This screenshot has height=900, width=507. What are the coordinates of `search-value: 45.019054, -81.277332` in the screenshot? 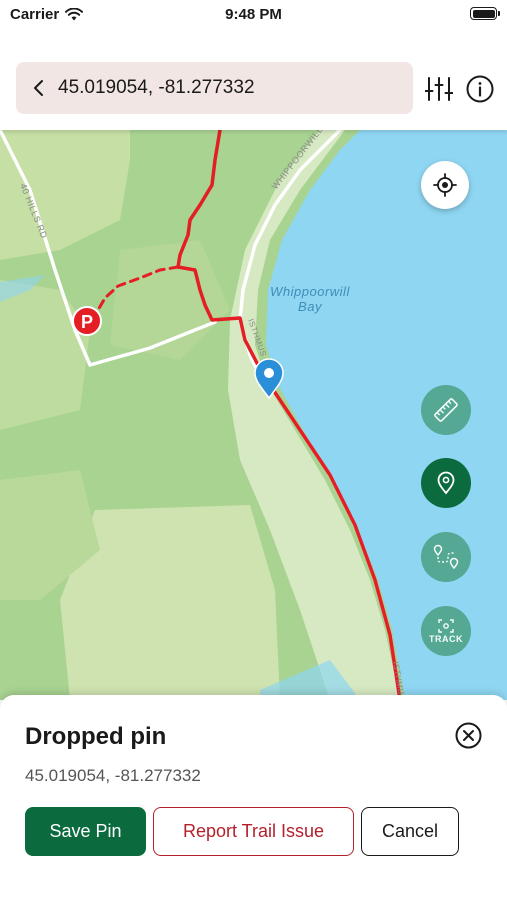 It's located at (156, 88).